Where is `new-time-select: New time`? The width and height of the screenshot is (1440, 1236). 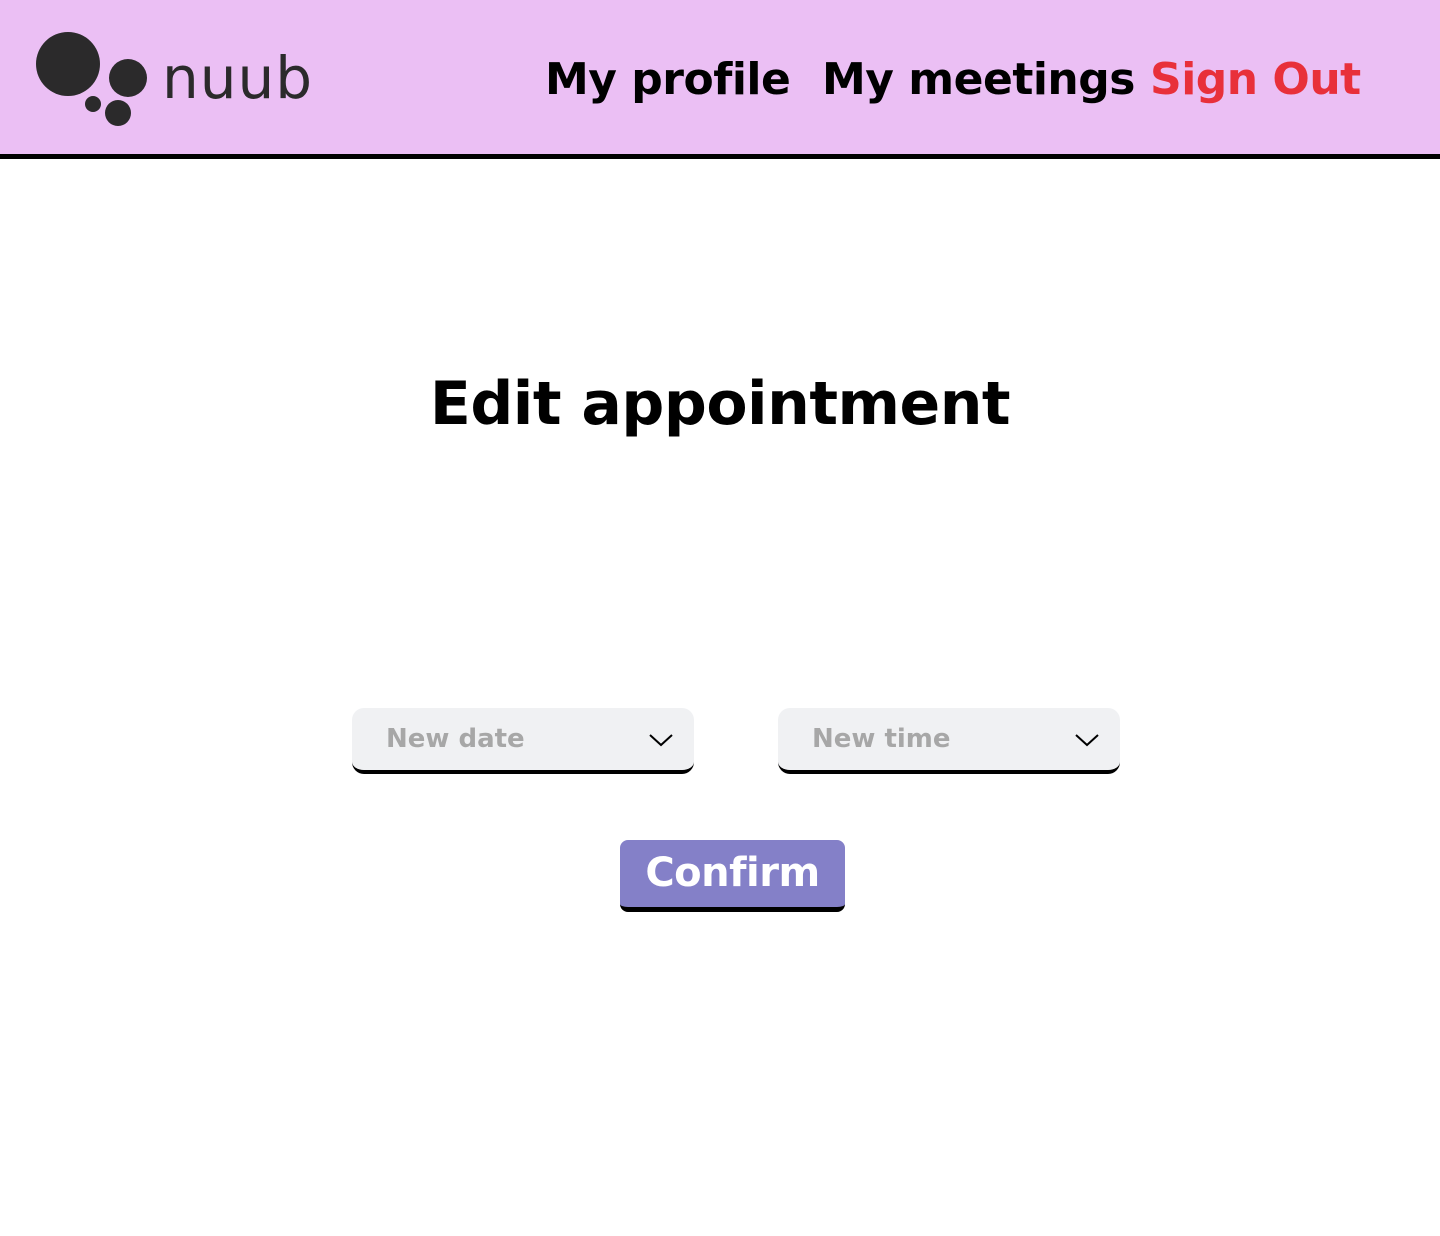
new-time-select: New time is located at coordinates (949, 741).